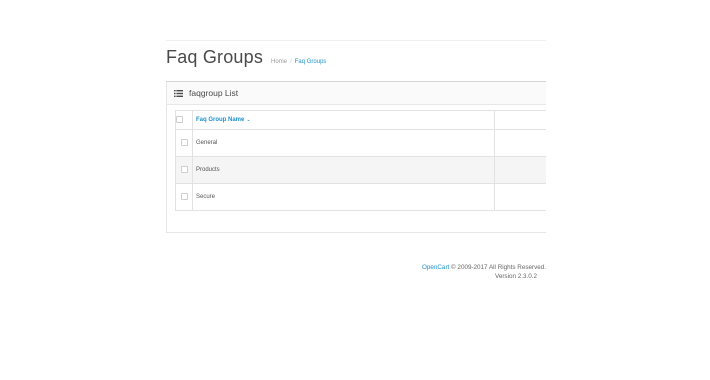  What do you see at coordinates (279, 62) in the screenshot?
I see `breadcrumb-home-link: Home` at bounding box center [279, 62].